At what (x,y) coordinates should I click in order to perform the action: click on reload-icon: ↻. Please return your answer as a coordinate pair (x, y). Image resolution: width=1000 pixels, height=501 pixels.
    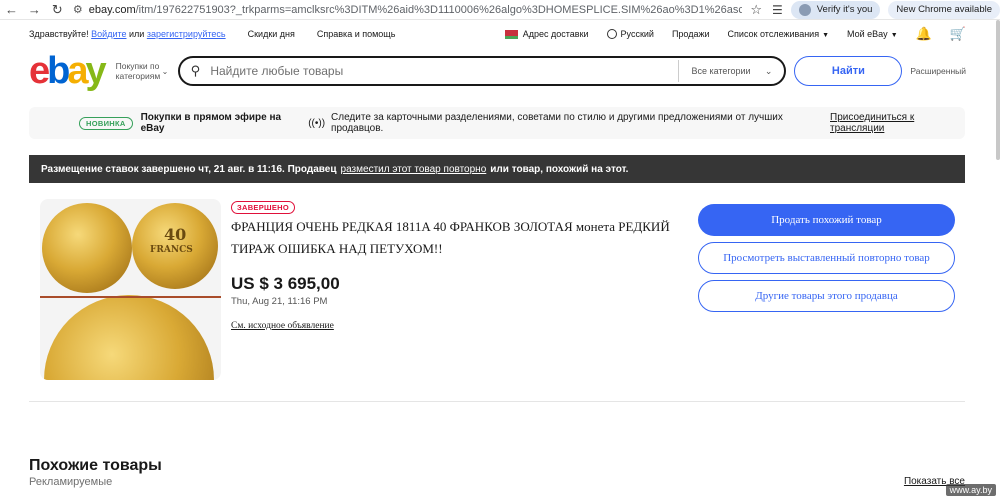
    Looking at the image, I should click on (57, 10).